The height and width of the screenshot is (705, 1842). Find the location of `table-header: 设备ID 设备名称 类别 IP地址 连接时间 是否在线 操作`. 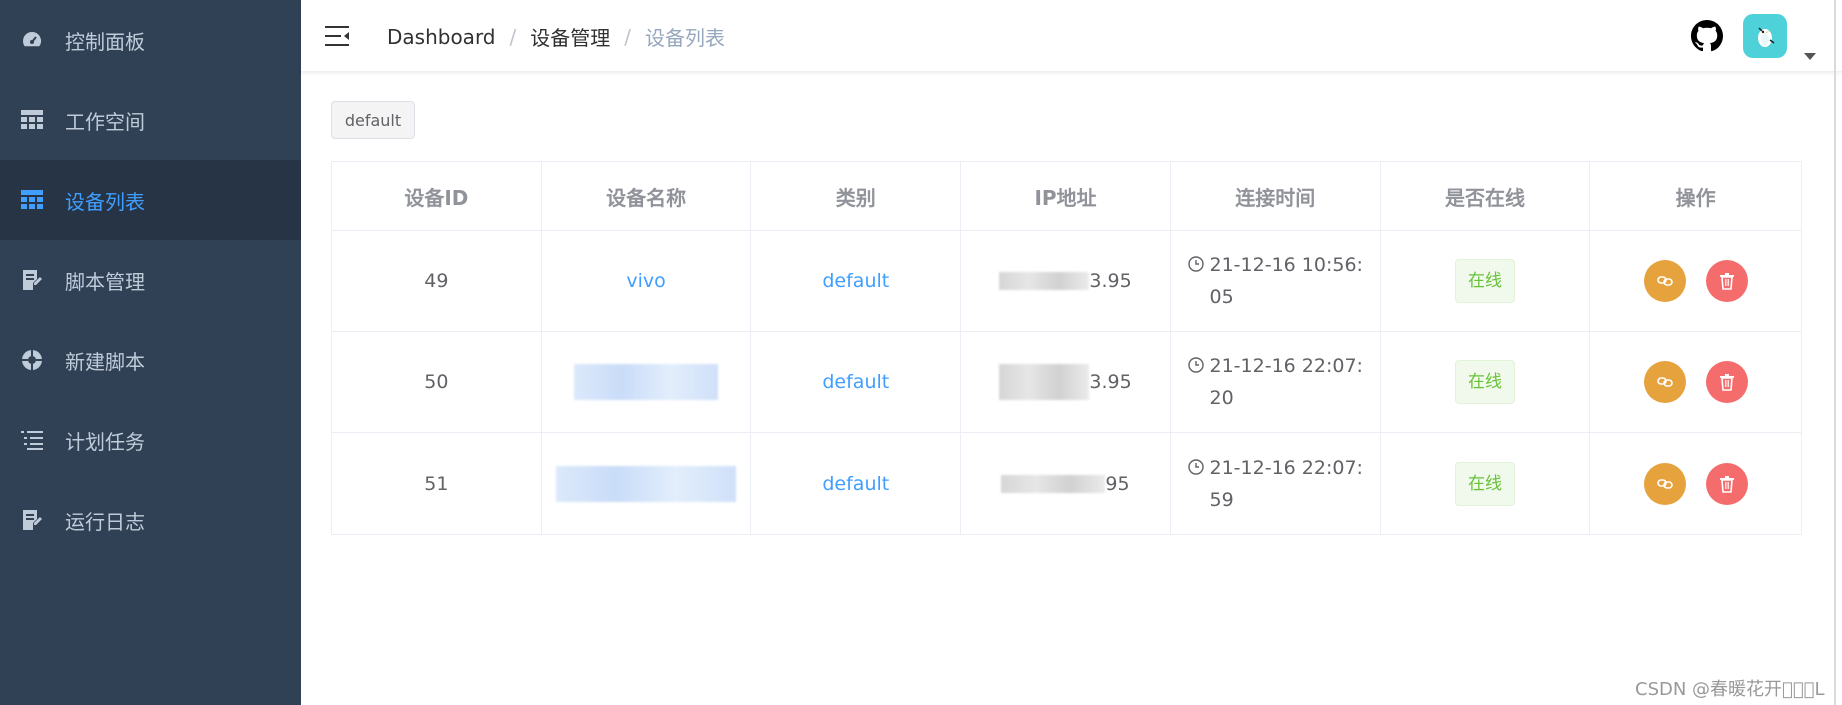

table-header: 设备ID 设备名称 类别 IP地址 连接时间 是否在线 操作 is located at coordinates (1066, 196).